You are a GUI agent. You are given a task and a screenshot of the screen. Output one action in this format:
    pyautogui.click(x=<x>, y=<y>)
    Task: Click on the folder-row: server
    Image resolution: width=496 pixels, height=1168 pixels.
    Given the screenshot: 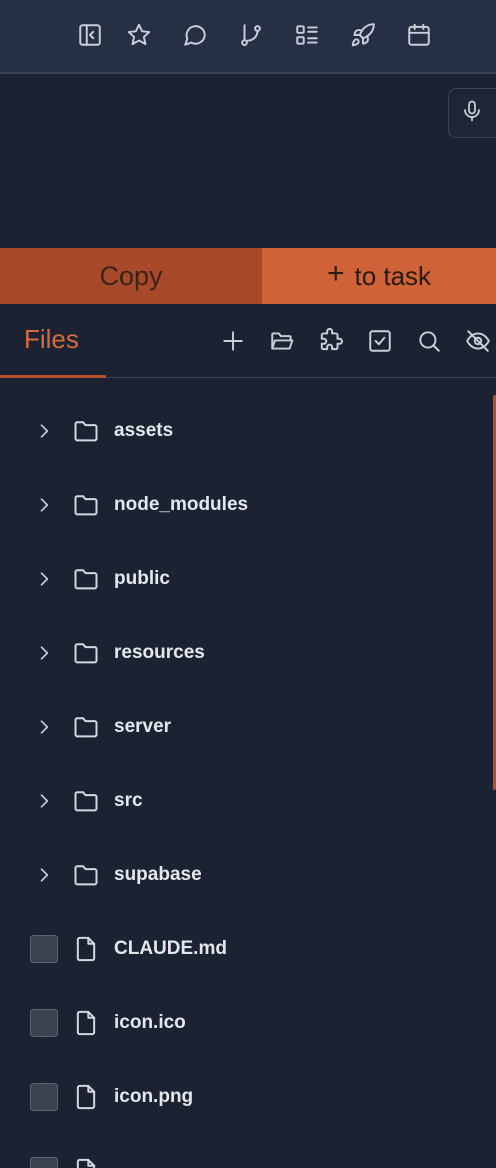 What is the action you would take?
    pyautogui.click(x=245, y=727)
    